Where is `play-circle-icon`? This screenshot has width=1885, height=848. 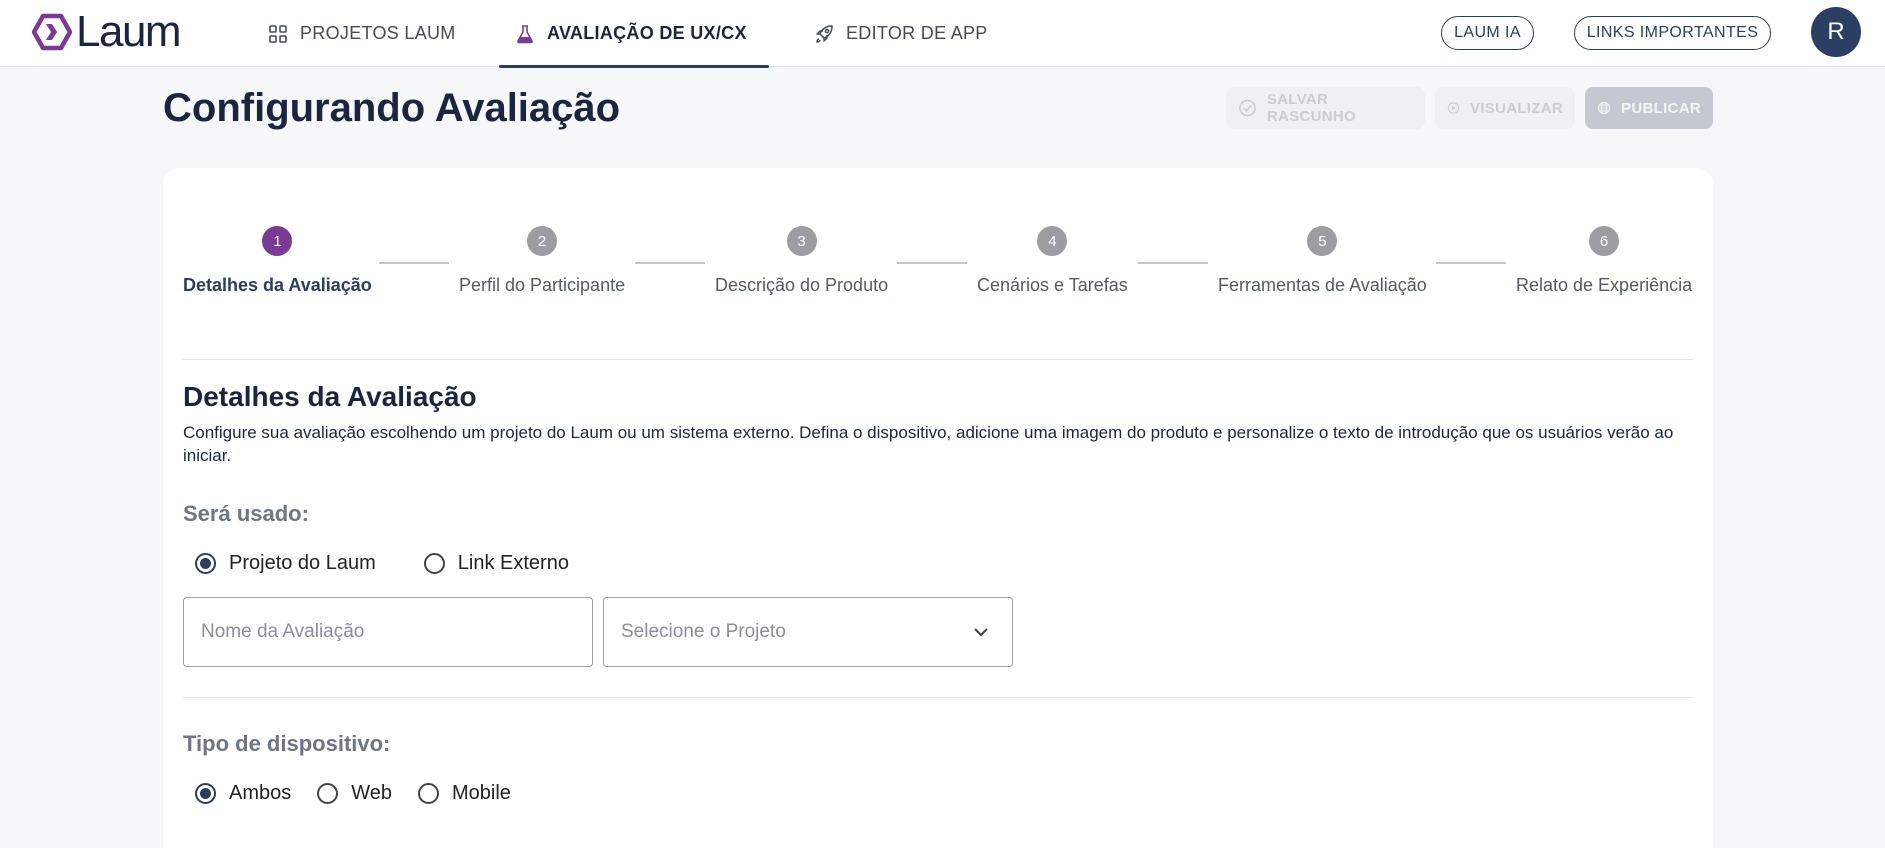 play-circle-icon is located at coordinates (1453, 108).